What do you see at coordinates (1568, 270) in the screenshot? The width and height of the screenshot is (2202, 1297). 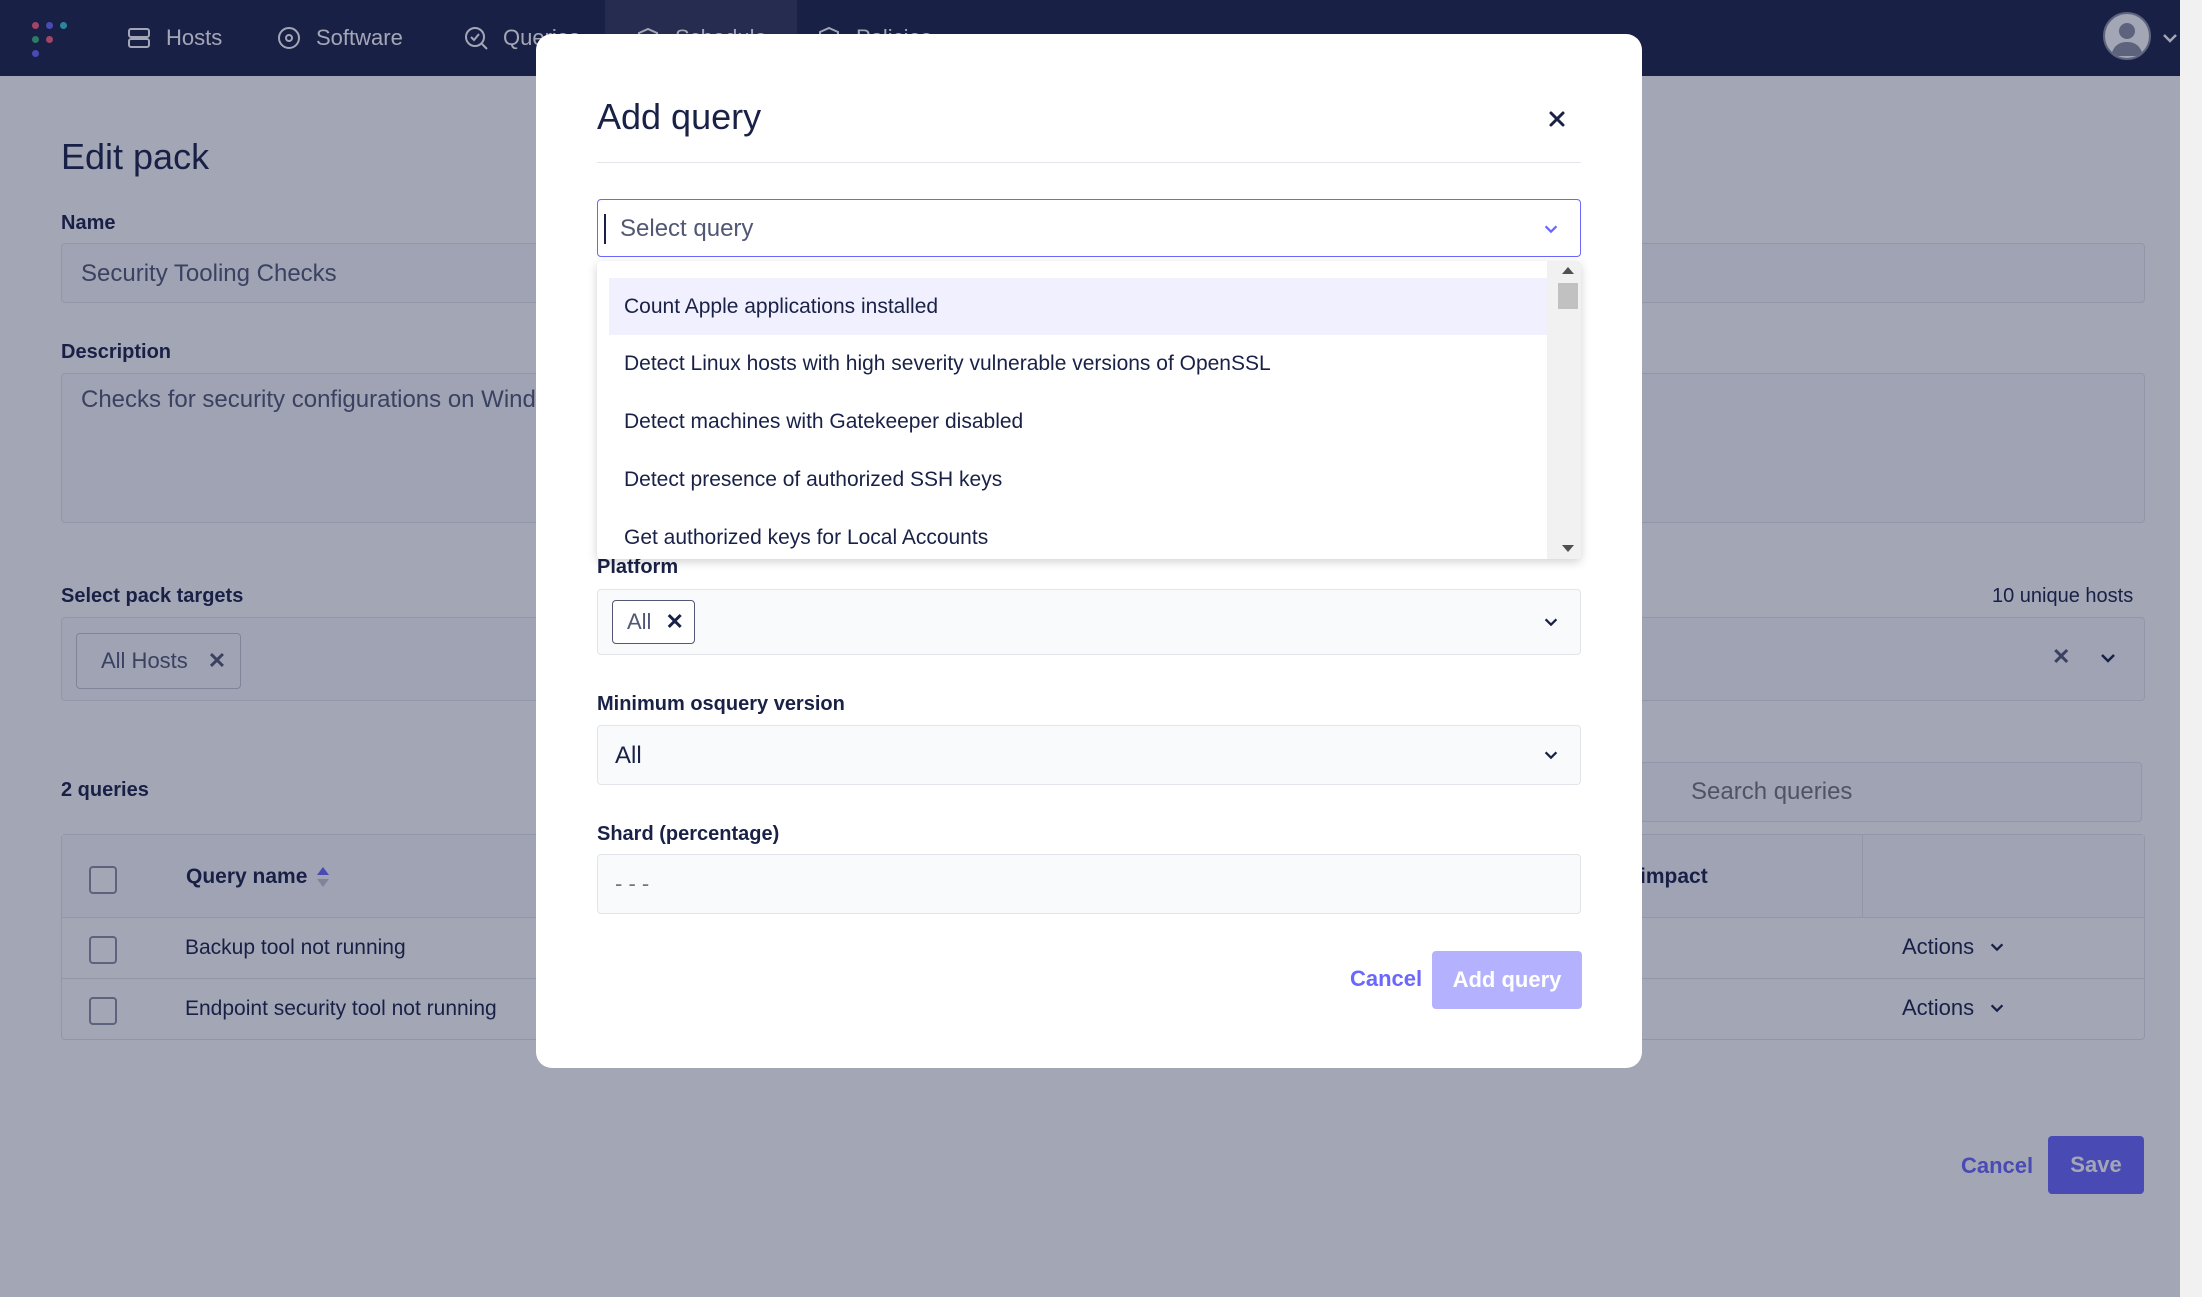 I see `scroll-up-icon` at bounding box center [1568, 270].